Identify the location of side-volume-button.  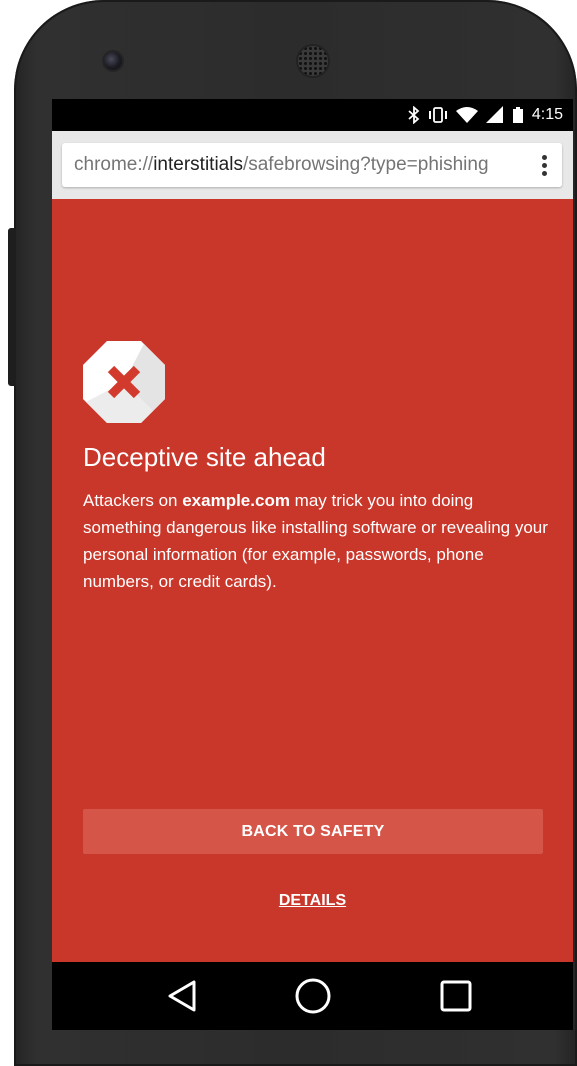
(12, 307).